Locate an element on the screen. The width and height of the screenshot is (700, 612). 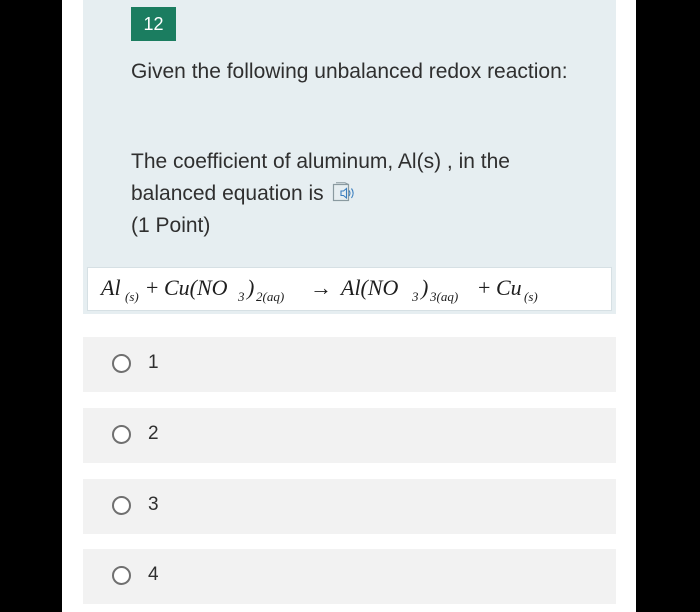
eq-reactant1: Al is located at coordinates (110, 287).